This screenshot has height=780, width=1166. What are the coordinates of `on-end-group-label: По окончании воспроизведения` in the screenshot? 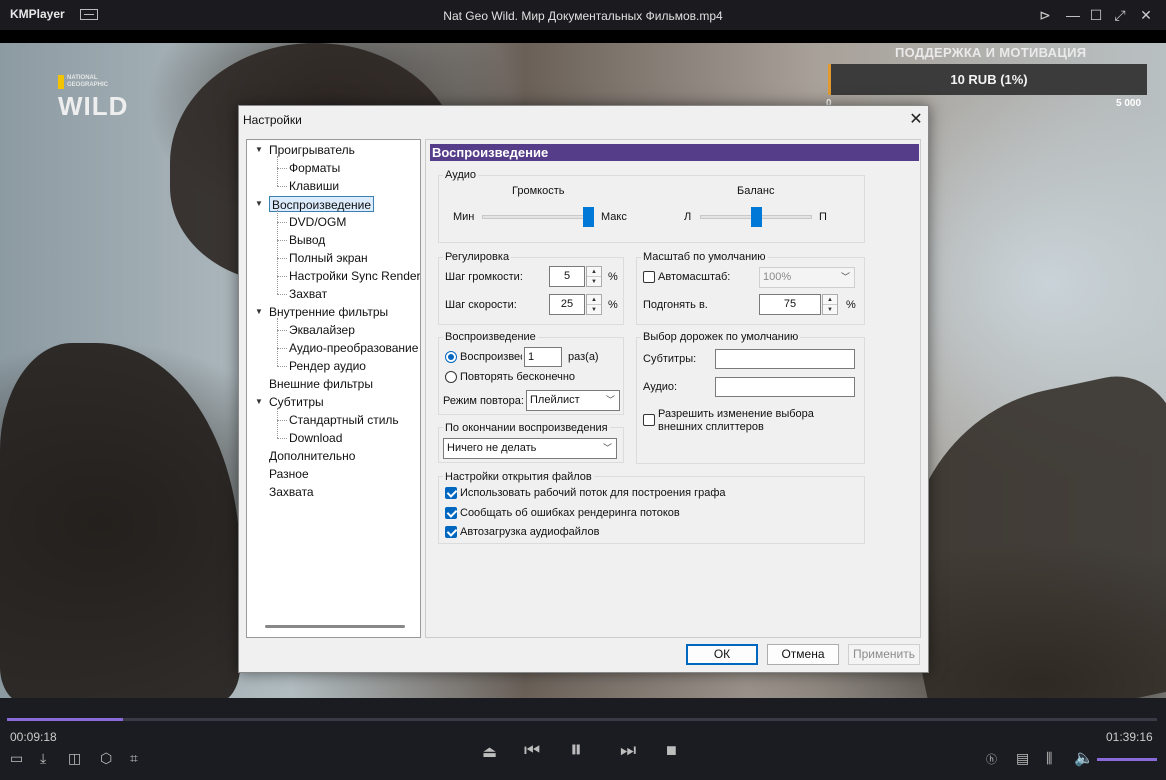 It's located at (526, 428).